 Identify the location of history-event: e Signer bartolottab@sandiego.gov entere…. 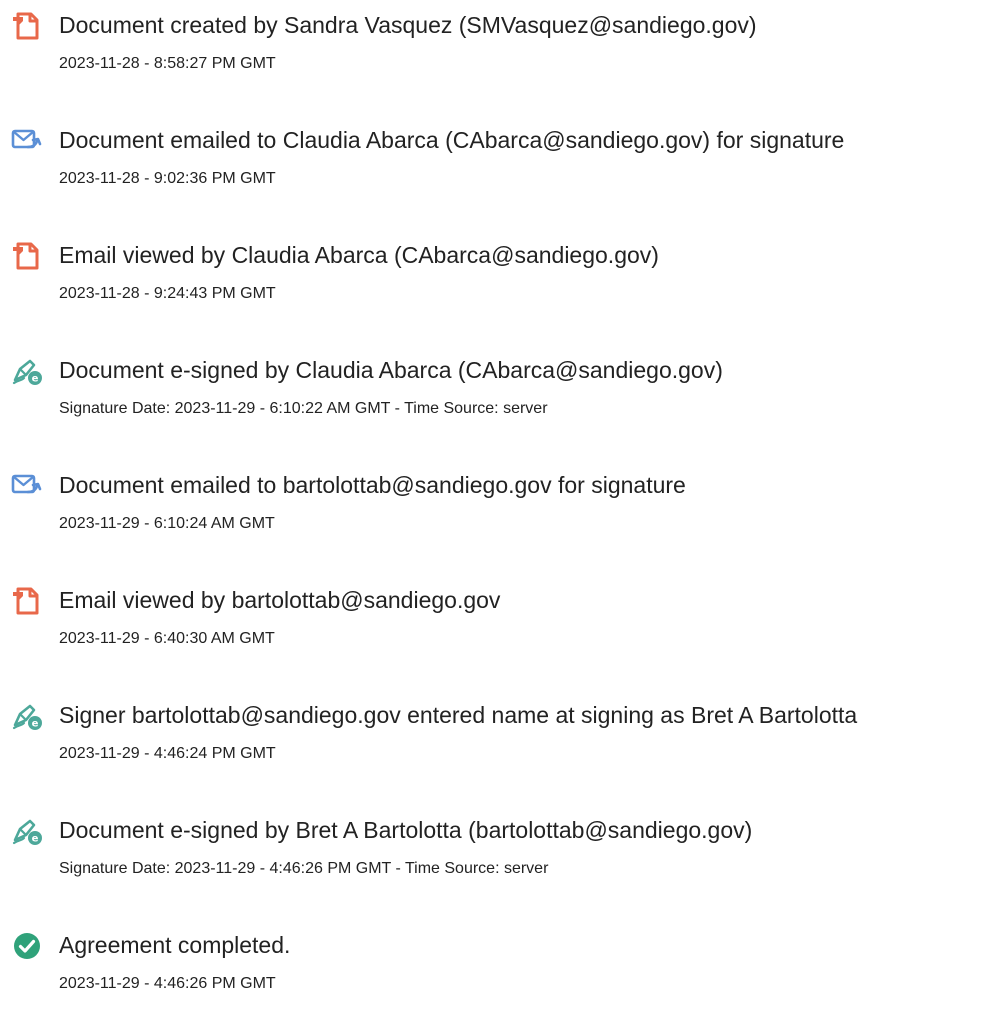
(494, 735).